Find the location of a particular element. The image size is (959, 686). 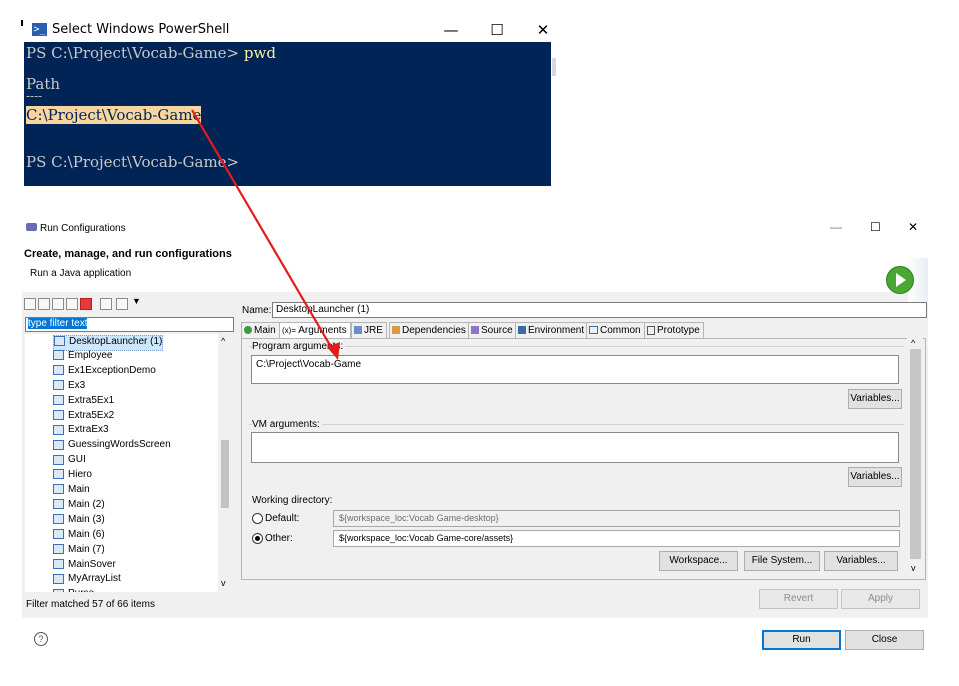

help-icon: ? is located at coordinates (41, 639).